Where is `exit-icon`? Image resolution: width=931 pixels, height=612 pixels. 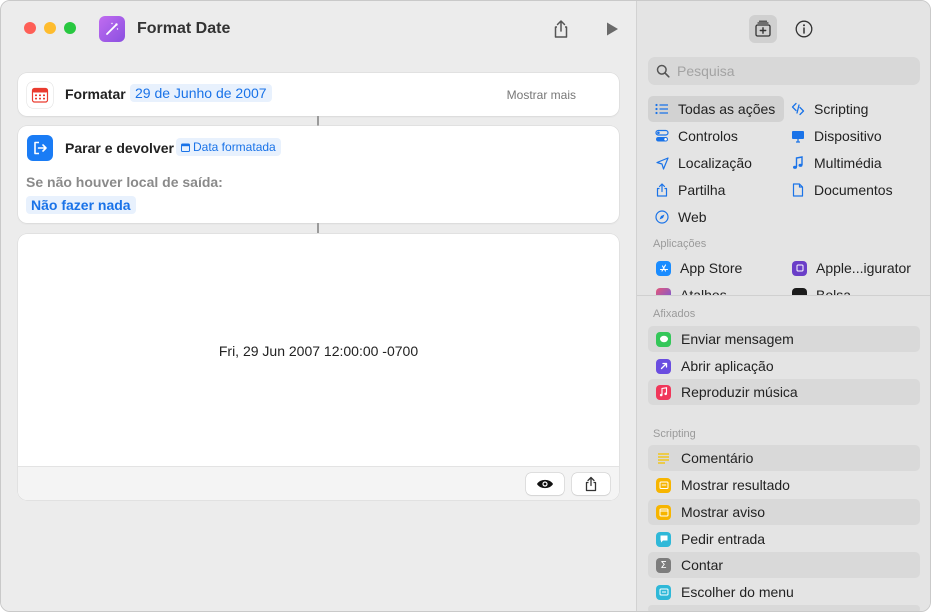 exit-icon is located at coordinates (40, 148).